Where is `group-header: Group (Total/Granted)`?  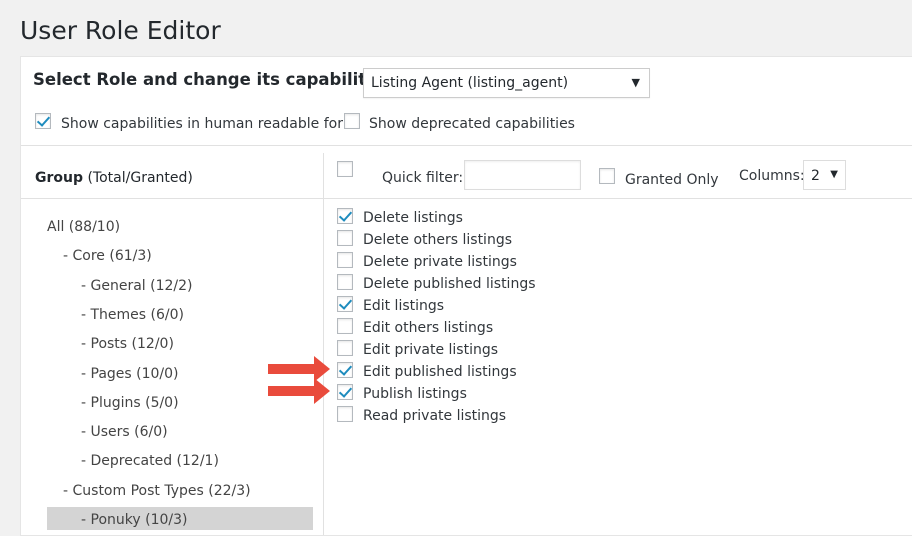 group-header: Group (Total/Granted) is located at coordinates (114, 178).